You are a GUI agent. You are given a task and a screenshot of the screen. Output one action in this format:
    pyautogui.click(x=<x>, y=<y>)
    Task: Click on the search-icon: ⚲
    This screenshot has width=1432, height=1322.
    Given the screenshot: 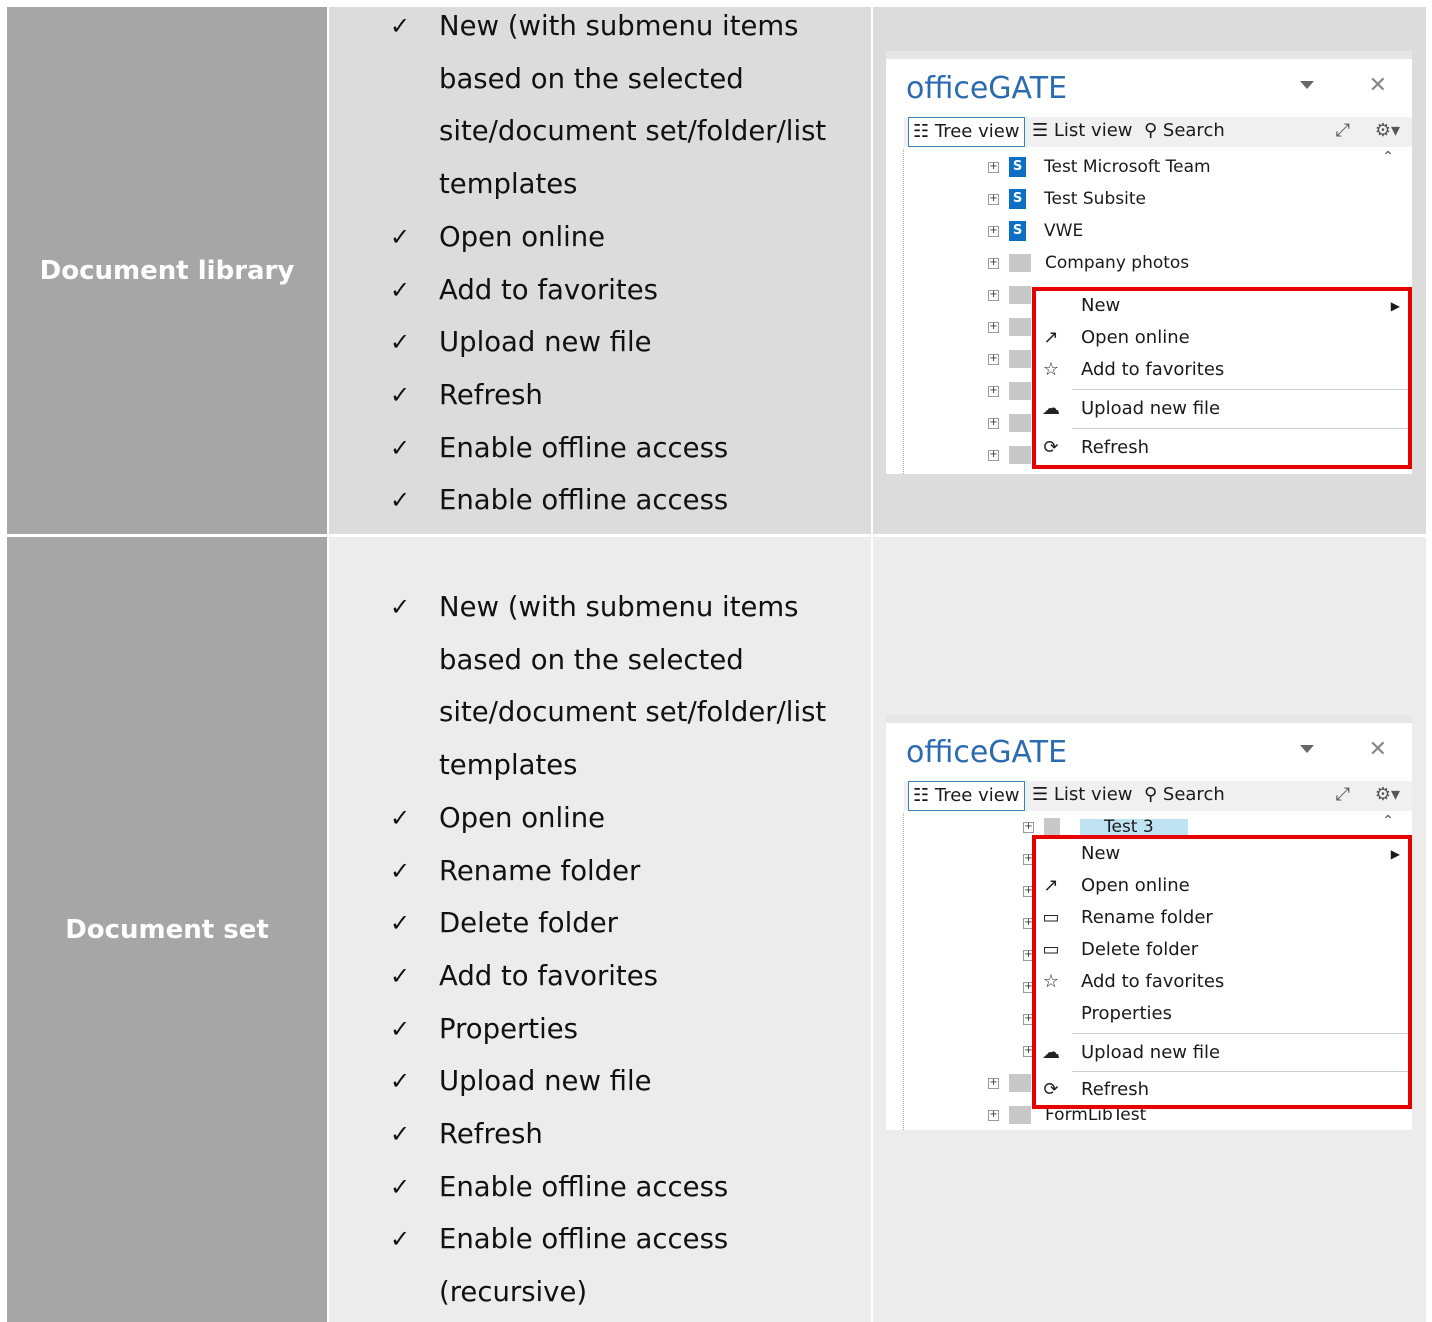 What is the action you would take?
    pyautogui.click(x=1153, y=794)
    